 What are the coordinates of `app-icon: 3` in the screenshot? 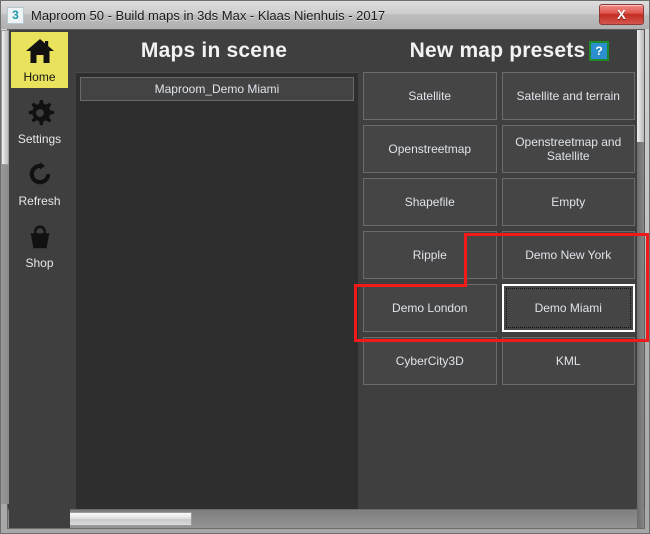 It's located at (15, 15).